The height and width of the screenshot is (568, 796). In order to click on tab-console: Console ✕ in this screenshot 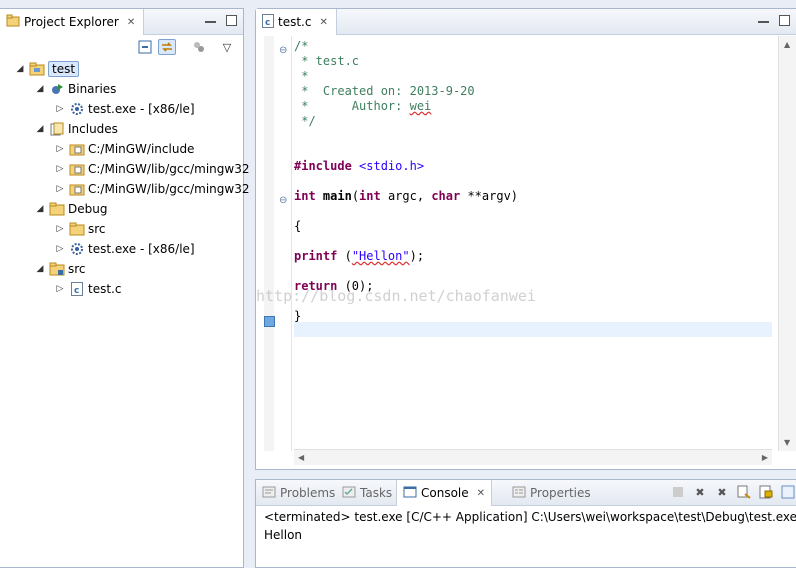, I will do `click(444, 493)`.